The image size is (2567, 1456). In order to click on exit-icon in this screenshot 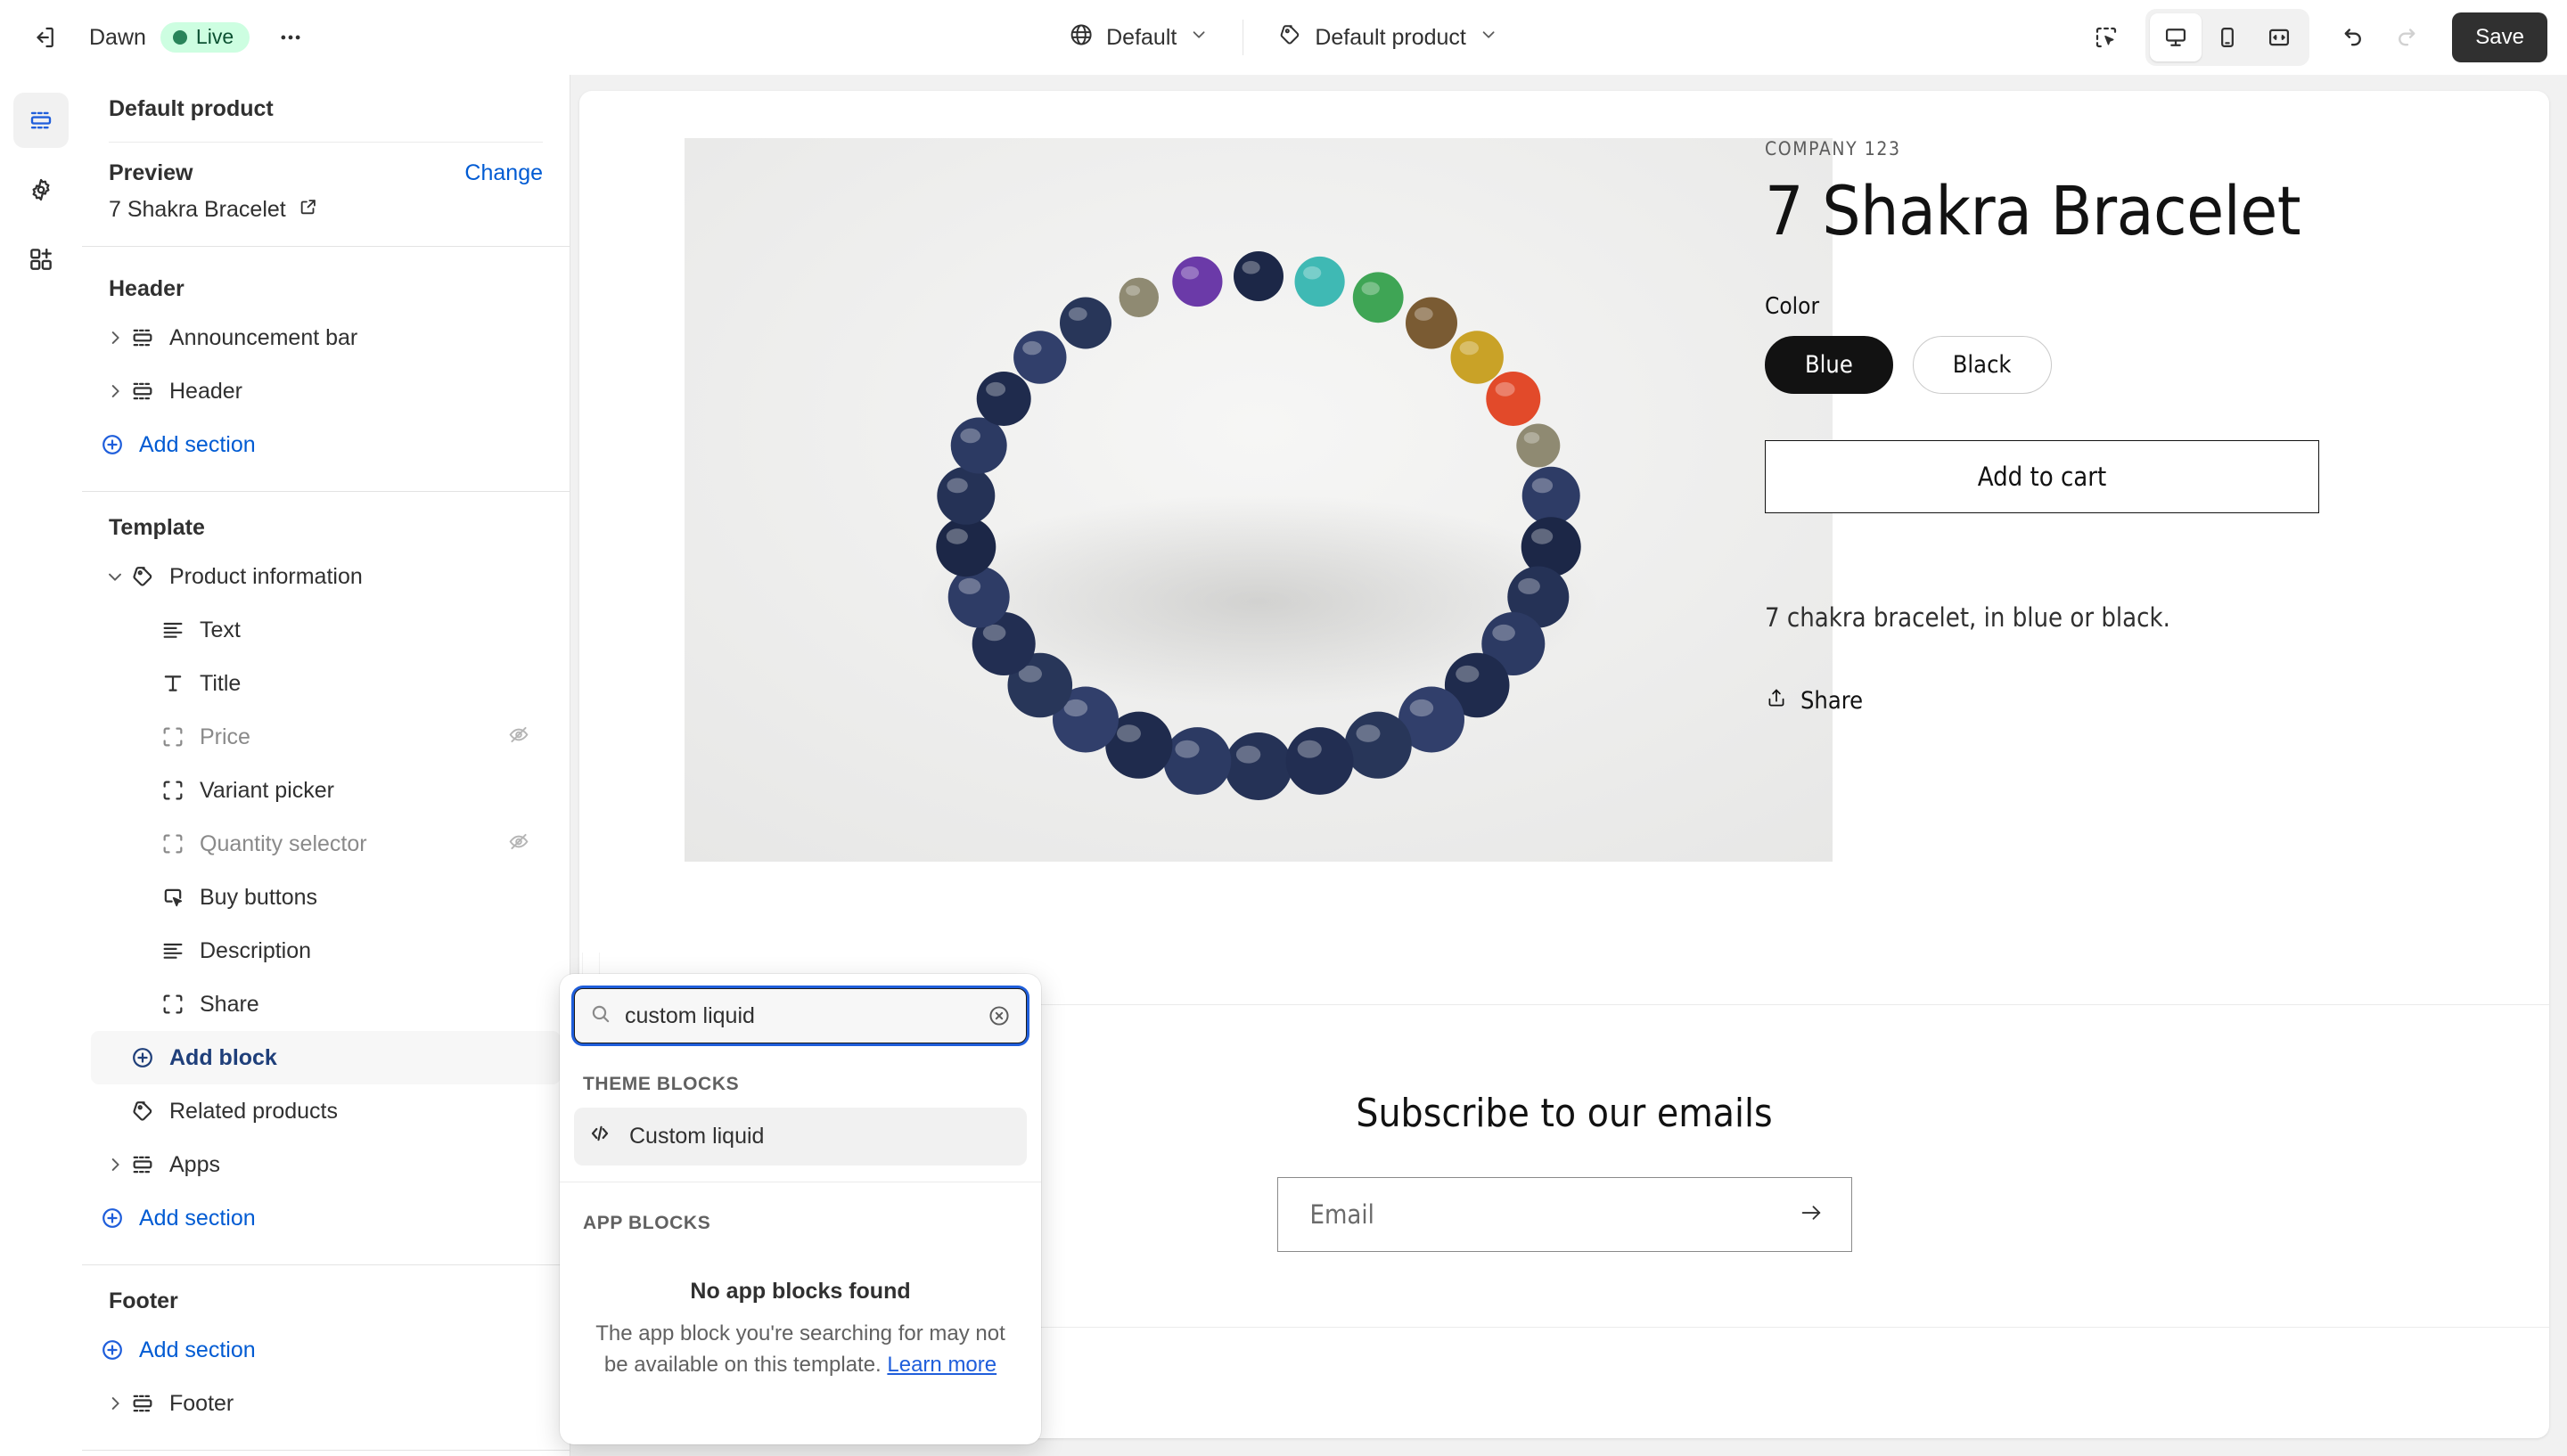, I will do `click(45, 37)`.